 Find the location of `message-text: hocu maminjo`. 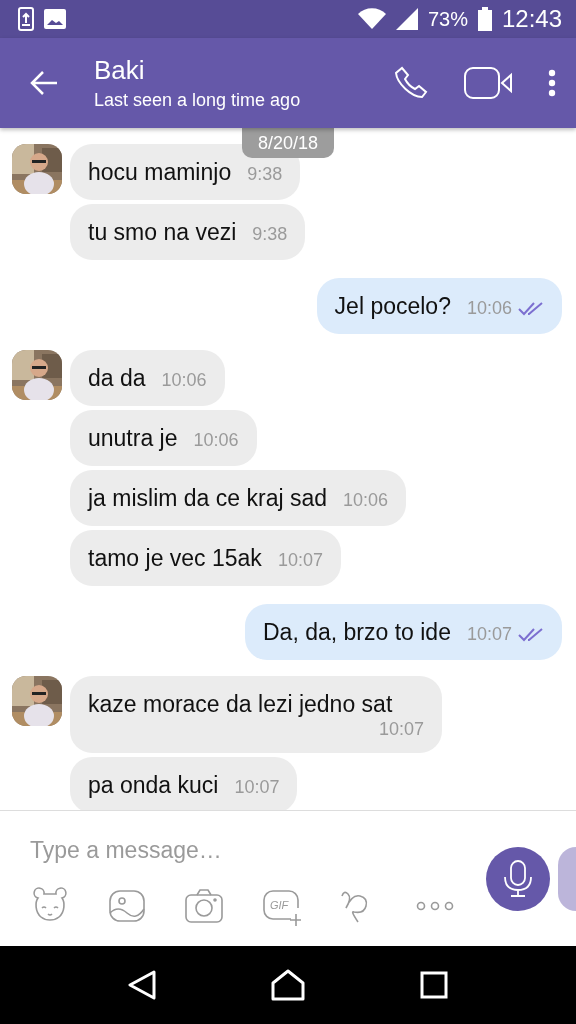

message-text: hocu maminjo is located at coordinates (160, 172).